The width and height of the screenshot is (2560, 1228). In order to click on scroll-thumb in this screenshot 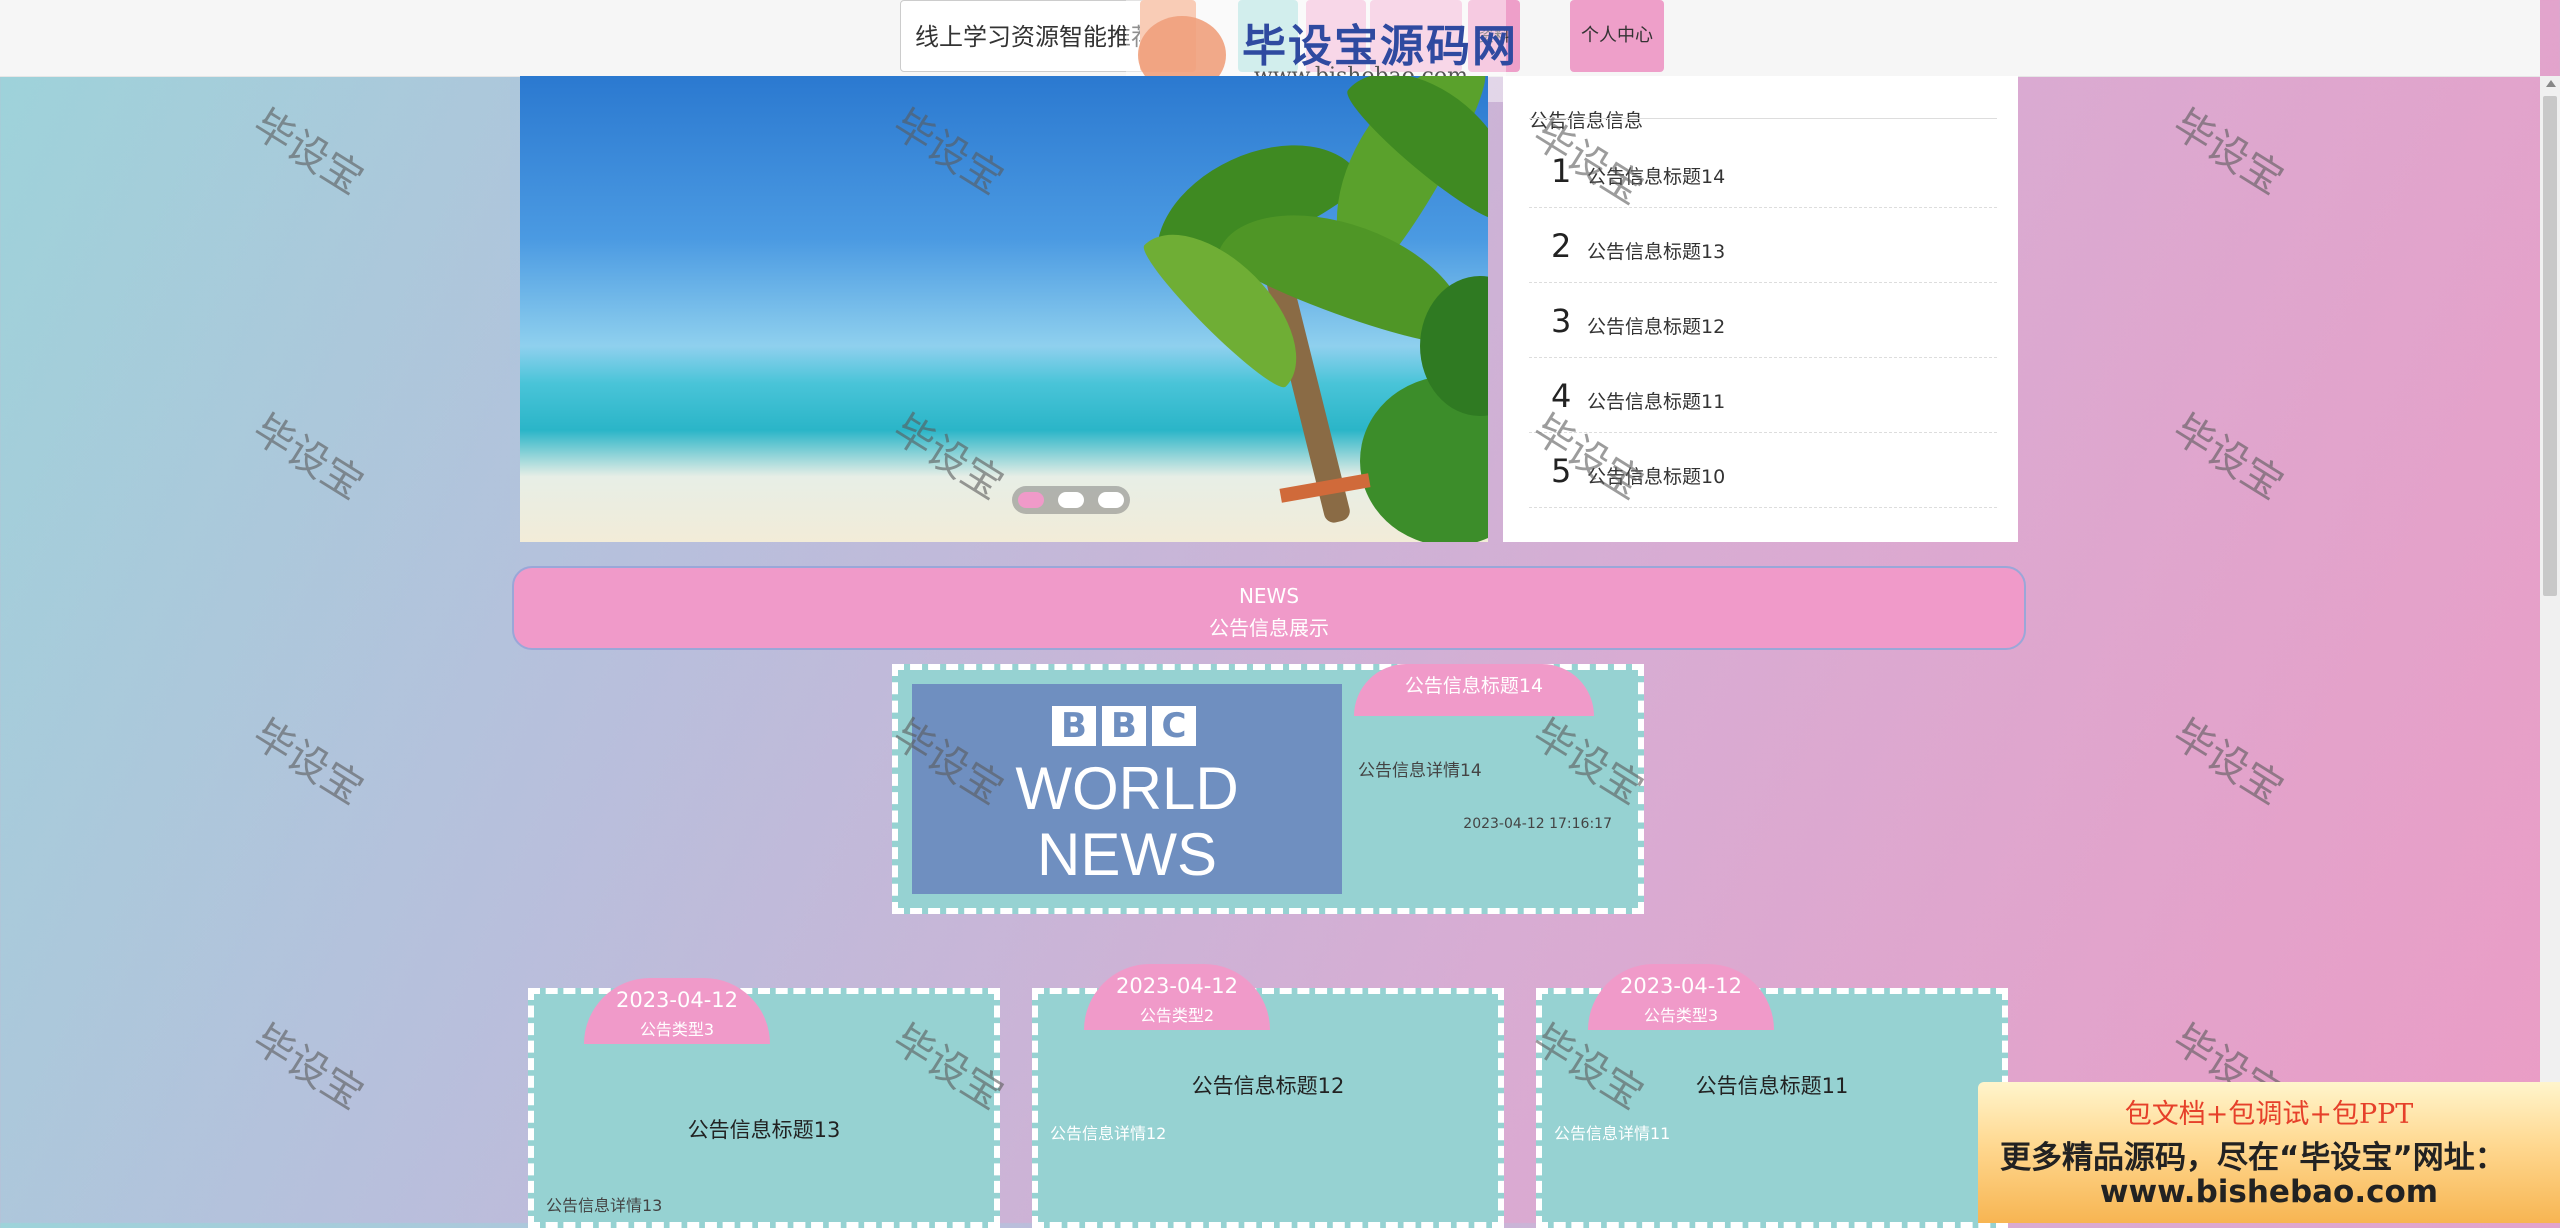, I will do `click(2550, 346)`.